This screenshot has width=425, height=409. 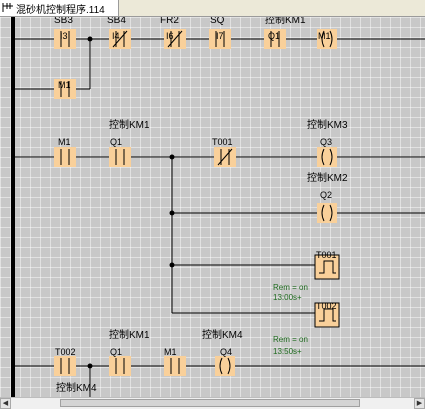 What do you see at coordinates (287, 351) in the screenshot?
I see `timer-preset: 13:50s+` at bounding box center [287, 351].